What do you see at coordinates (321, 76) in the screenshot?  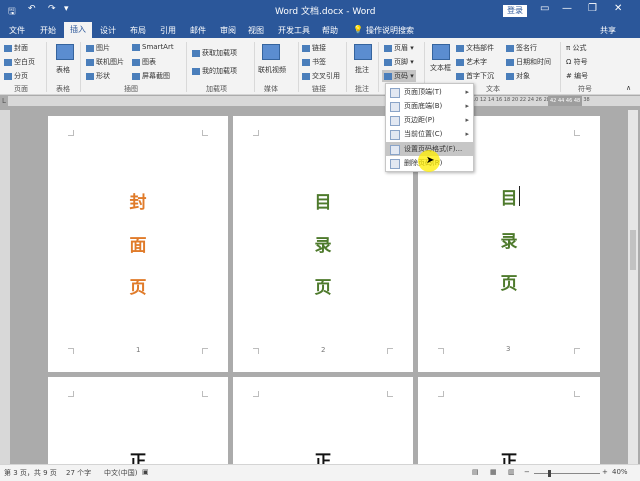 I see `cross-reference-button: 交叉引用` at bounding box center [321, 76].